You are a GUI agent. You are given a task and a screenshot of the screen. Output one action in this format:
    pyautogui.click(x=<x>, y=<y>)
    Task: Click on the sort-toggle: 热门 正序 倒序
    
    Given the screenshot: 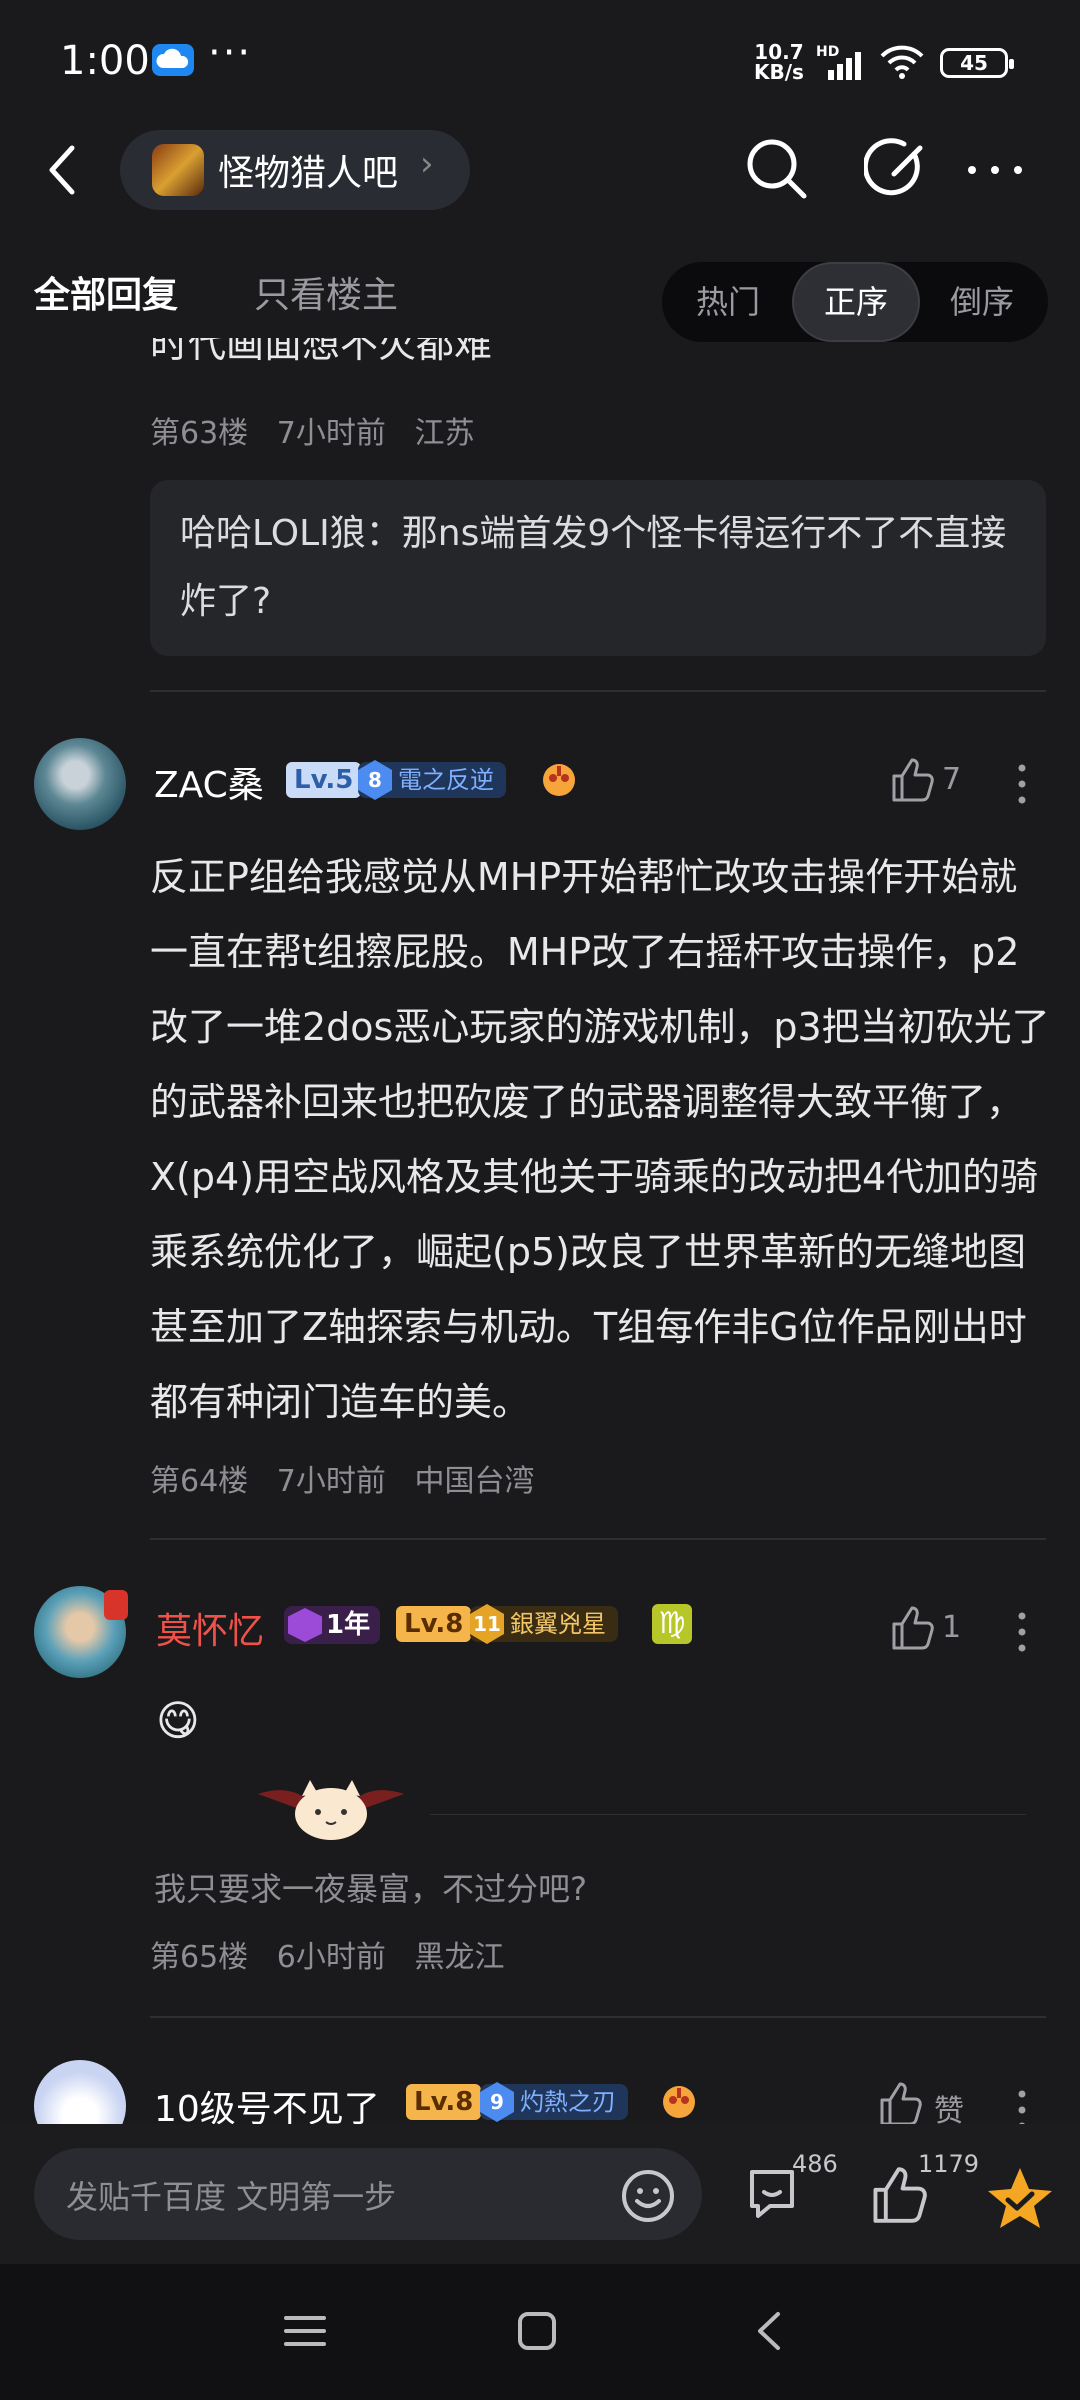 What is the action you would take?
    pyautogui.click(x=855, y=302)
    